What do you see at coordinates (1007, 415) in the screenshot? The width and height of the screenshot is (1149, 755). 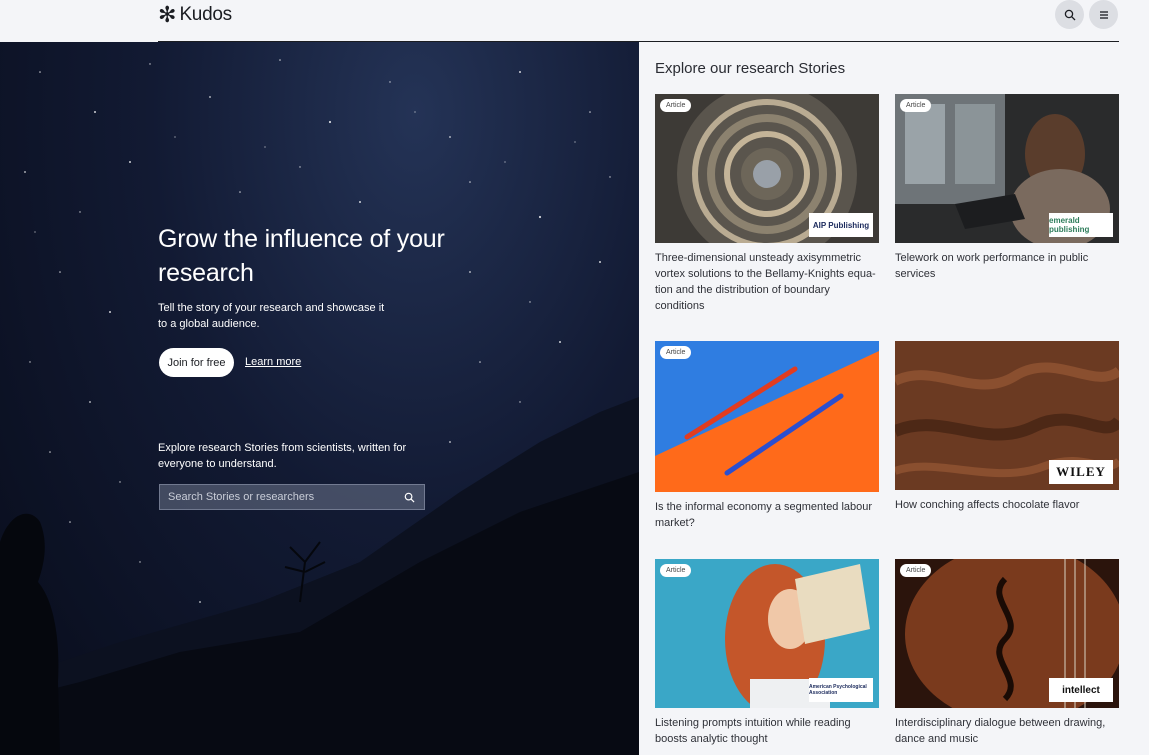 I see `story-thumbnail: WILEY` at bounding box center [1007, 415].